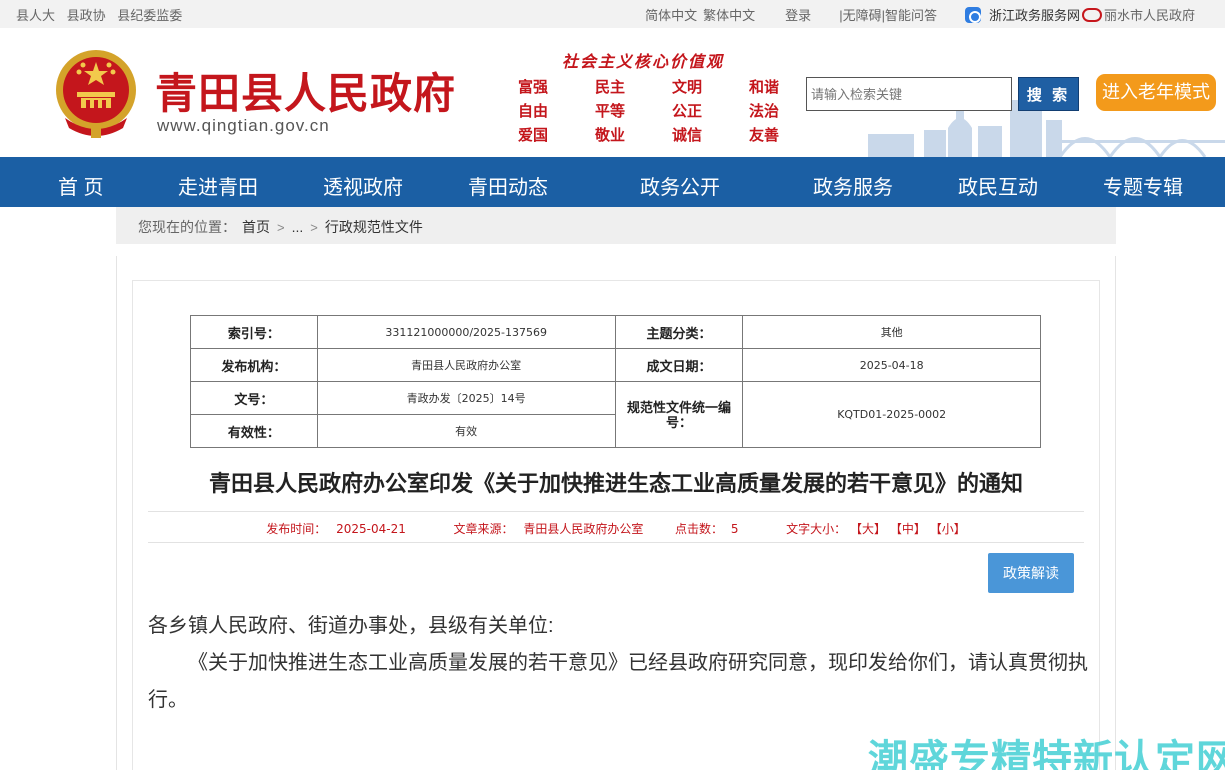 The image size is (1225, 770). I want to click on main-nav: 首 页 走进青田 透视政府 青田动态 政务公开 政务服务 政民互动 专题专辑, so click(612, 182).